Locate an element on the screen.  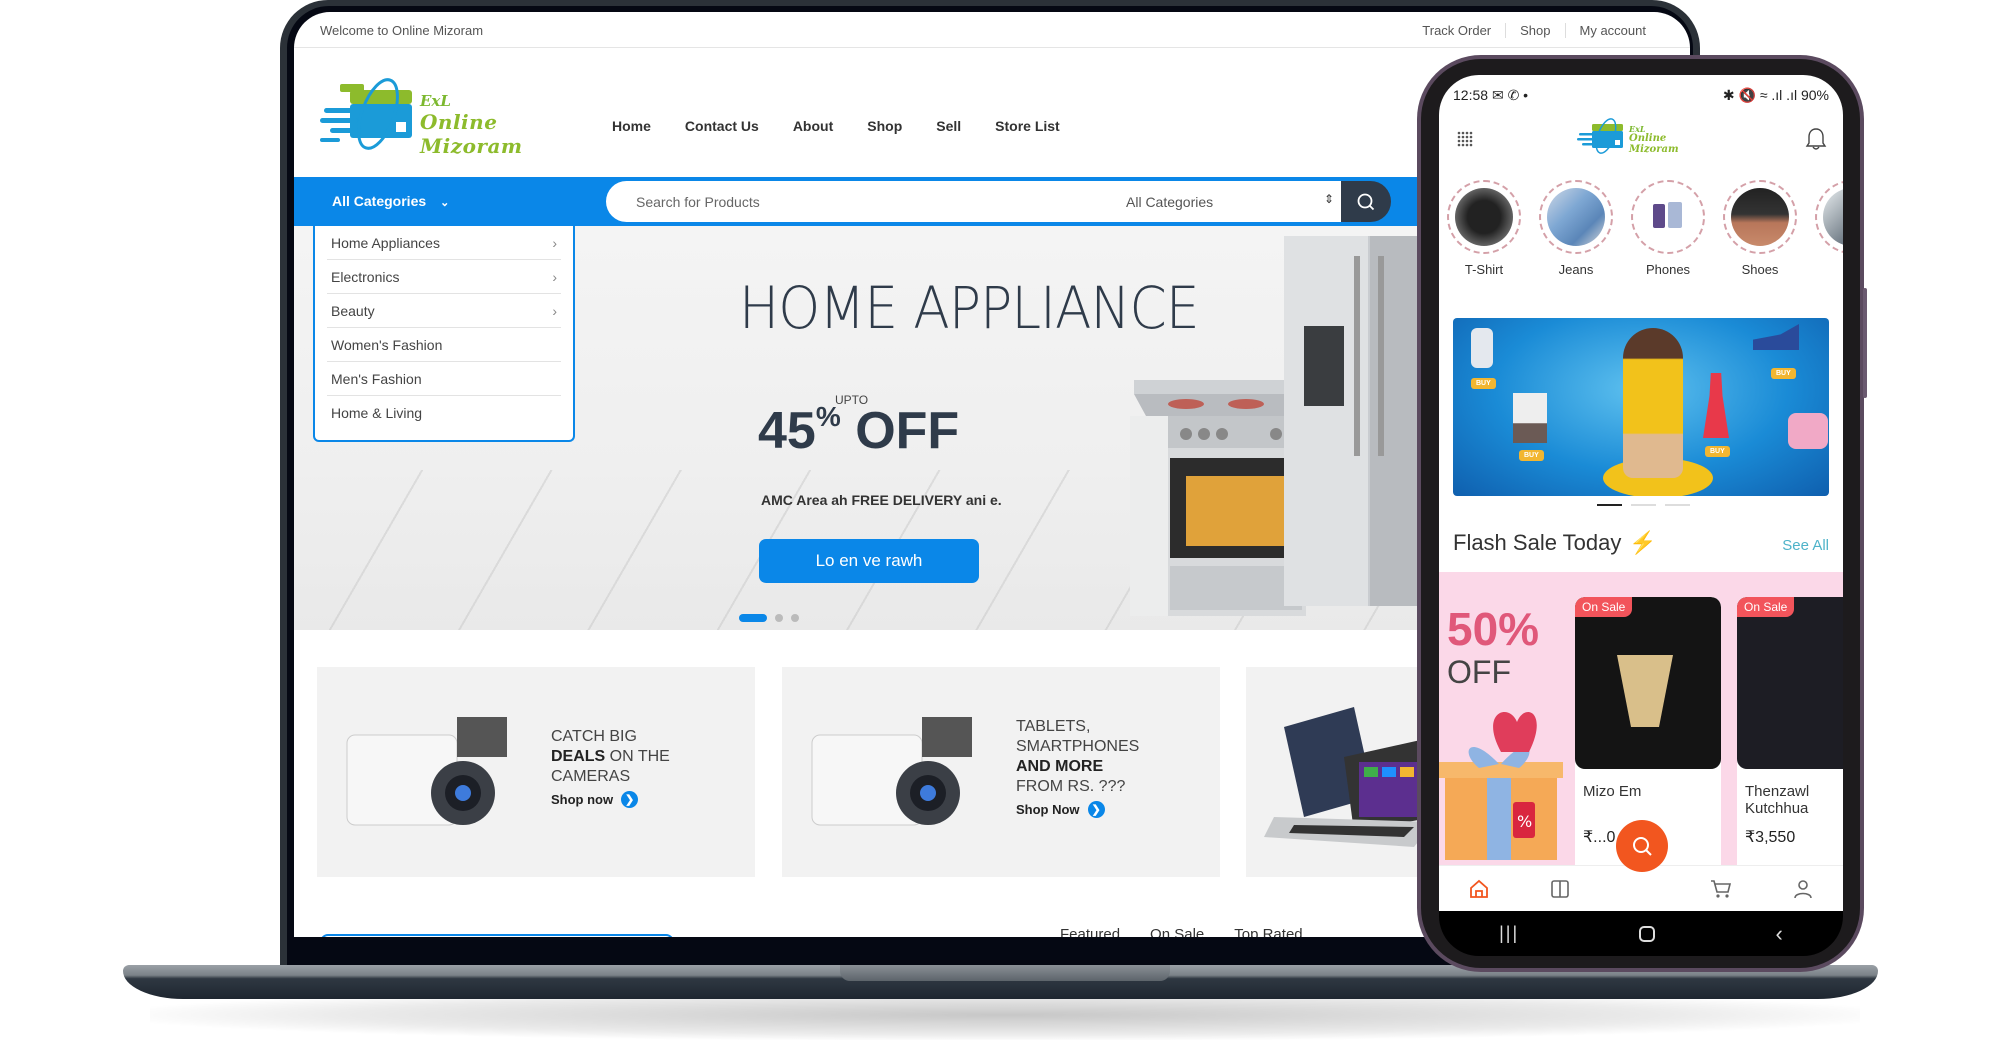
promo-line: AND MORE is located at coordinates (1077, 767).